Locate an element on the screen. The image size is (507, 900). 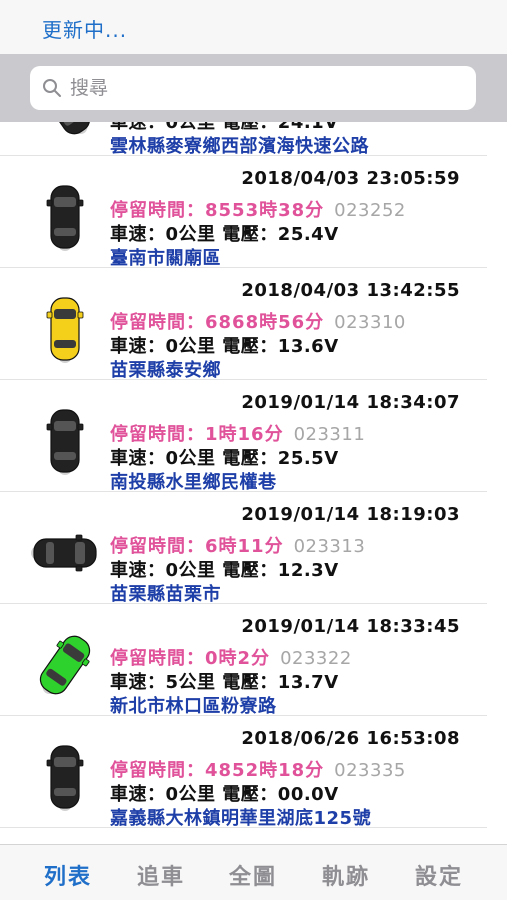
device-id: 023252 is located at coordinates (370, 210).